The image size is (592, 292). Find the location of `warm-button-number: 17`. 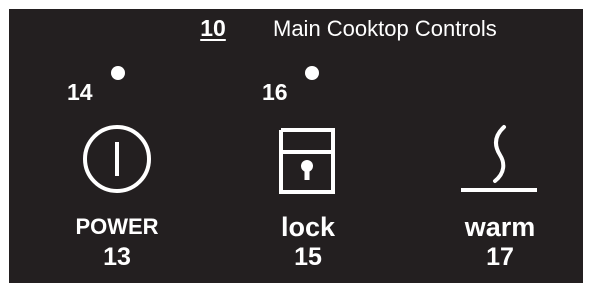

warm-button-number: 17 is located at coordinates (500, 257).